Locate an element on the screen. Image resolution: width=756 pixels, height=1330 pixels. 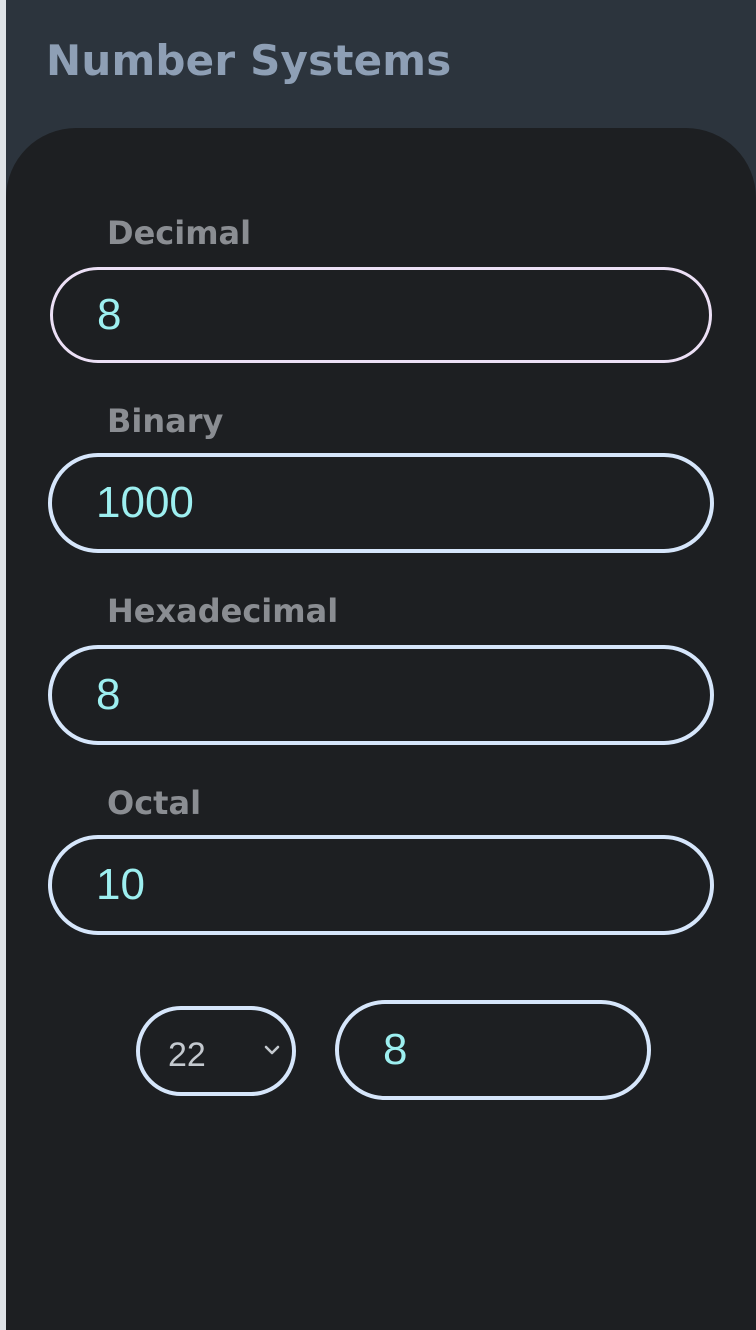
custom-base-result-input is located at coordinates (493, 1050).